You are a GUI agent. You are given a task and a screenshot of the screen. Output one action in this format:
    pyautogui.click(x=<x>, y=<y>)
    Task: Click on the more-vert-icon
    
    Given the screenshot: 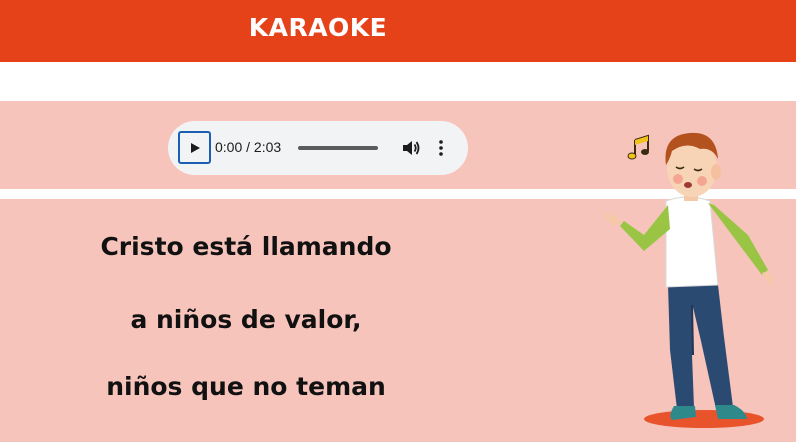 What is the action you would take?
    pyautogui.click(x=441, y=148)
    